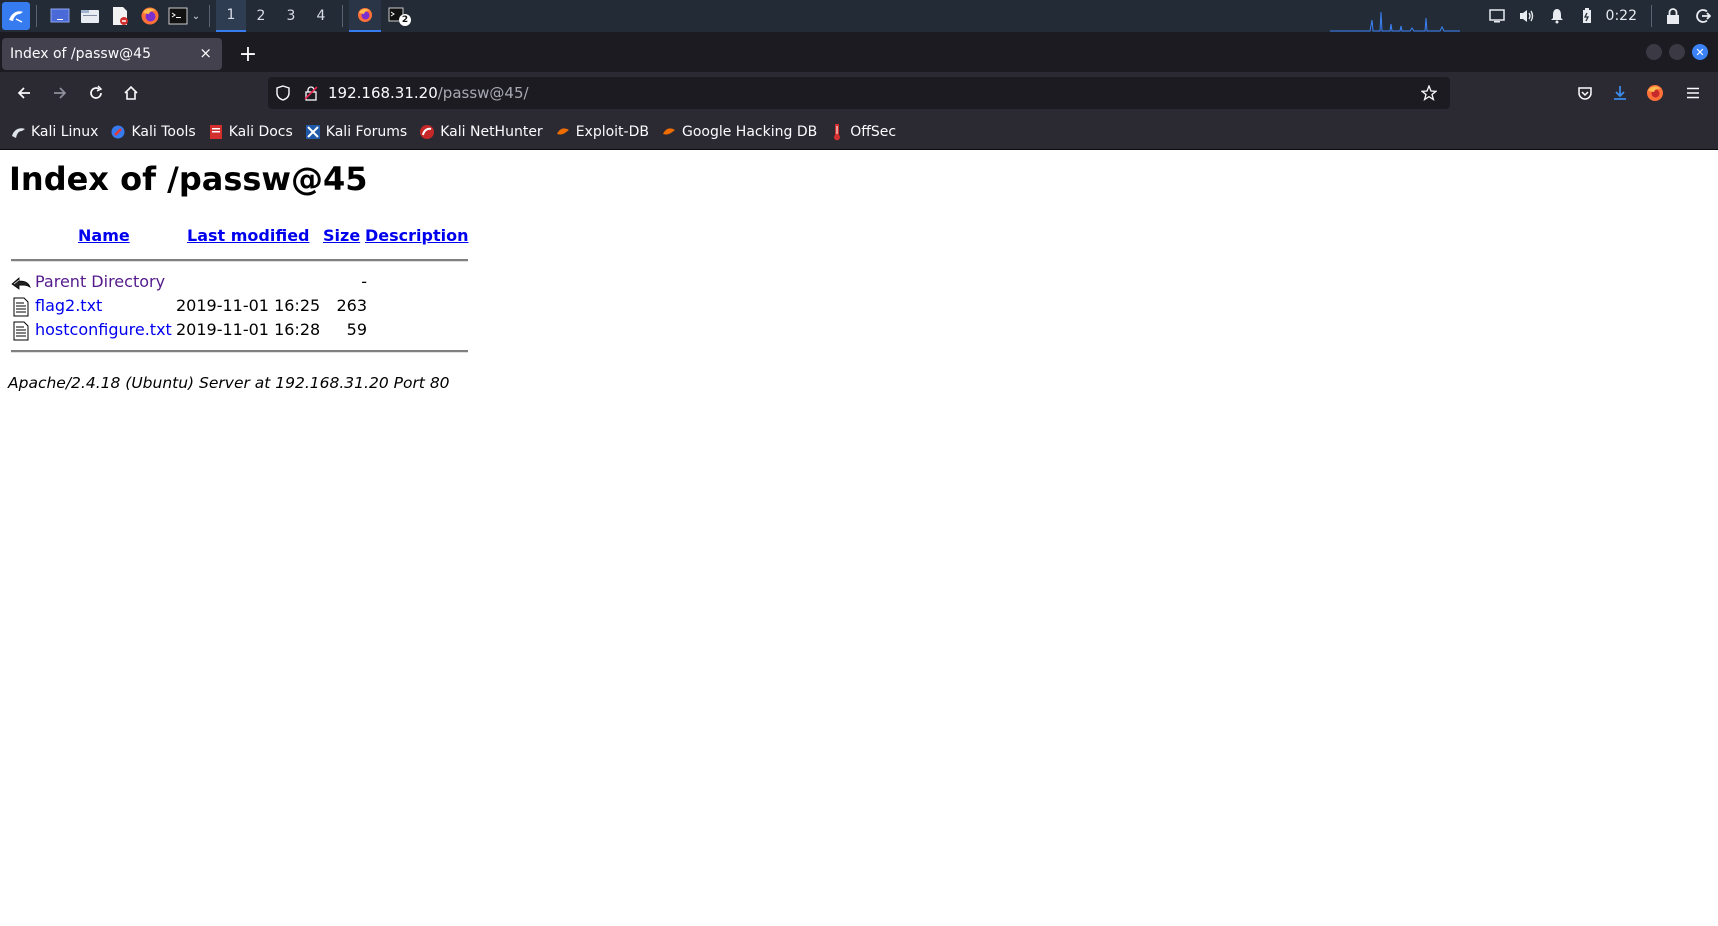 This screenshot has height=926, width=1718. I want to click on kali-tools-icon, so click(118, 132).